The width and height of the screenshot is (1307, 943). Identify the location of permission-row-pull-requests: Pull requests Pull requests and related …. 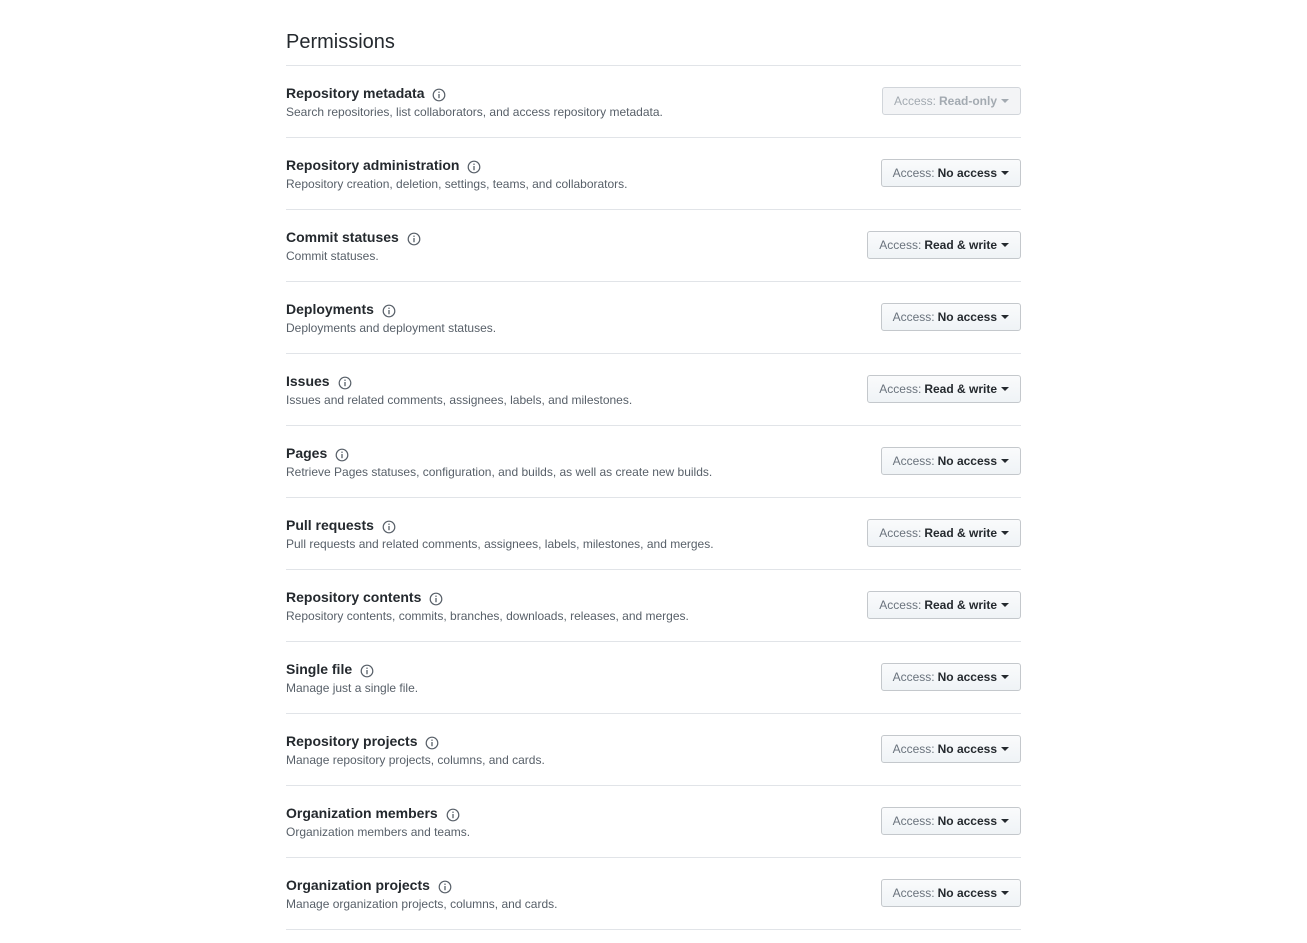
(653, 534).